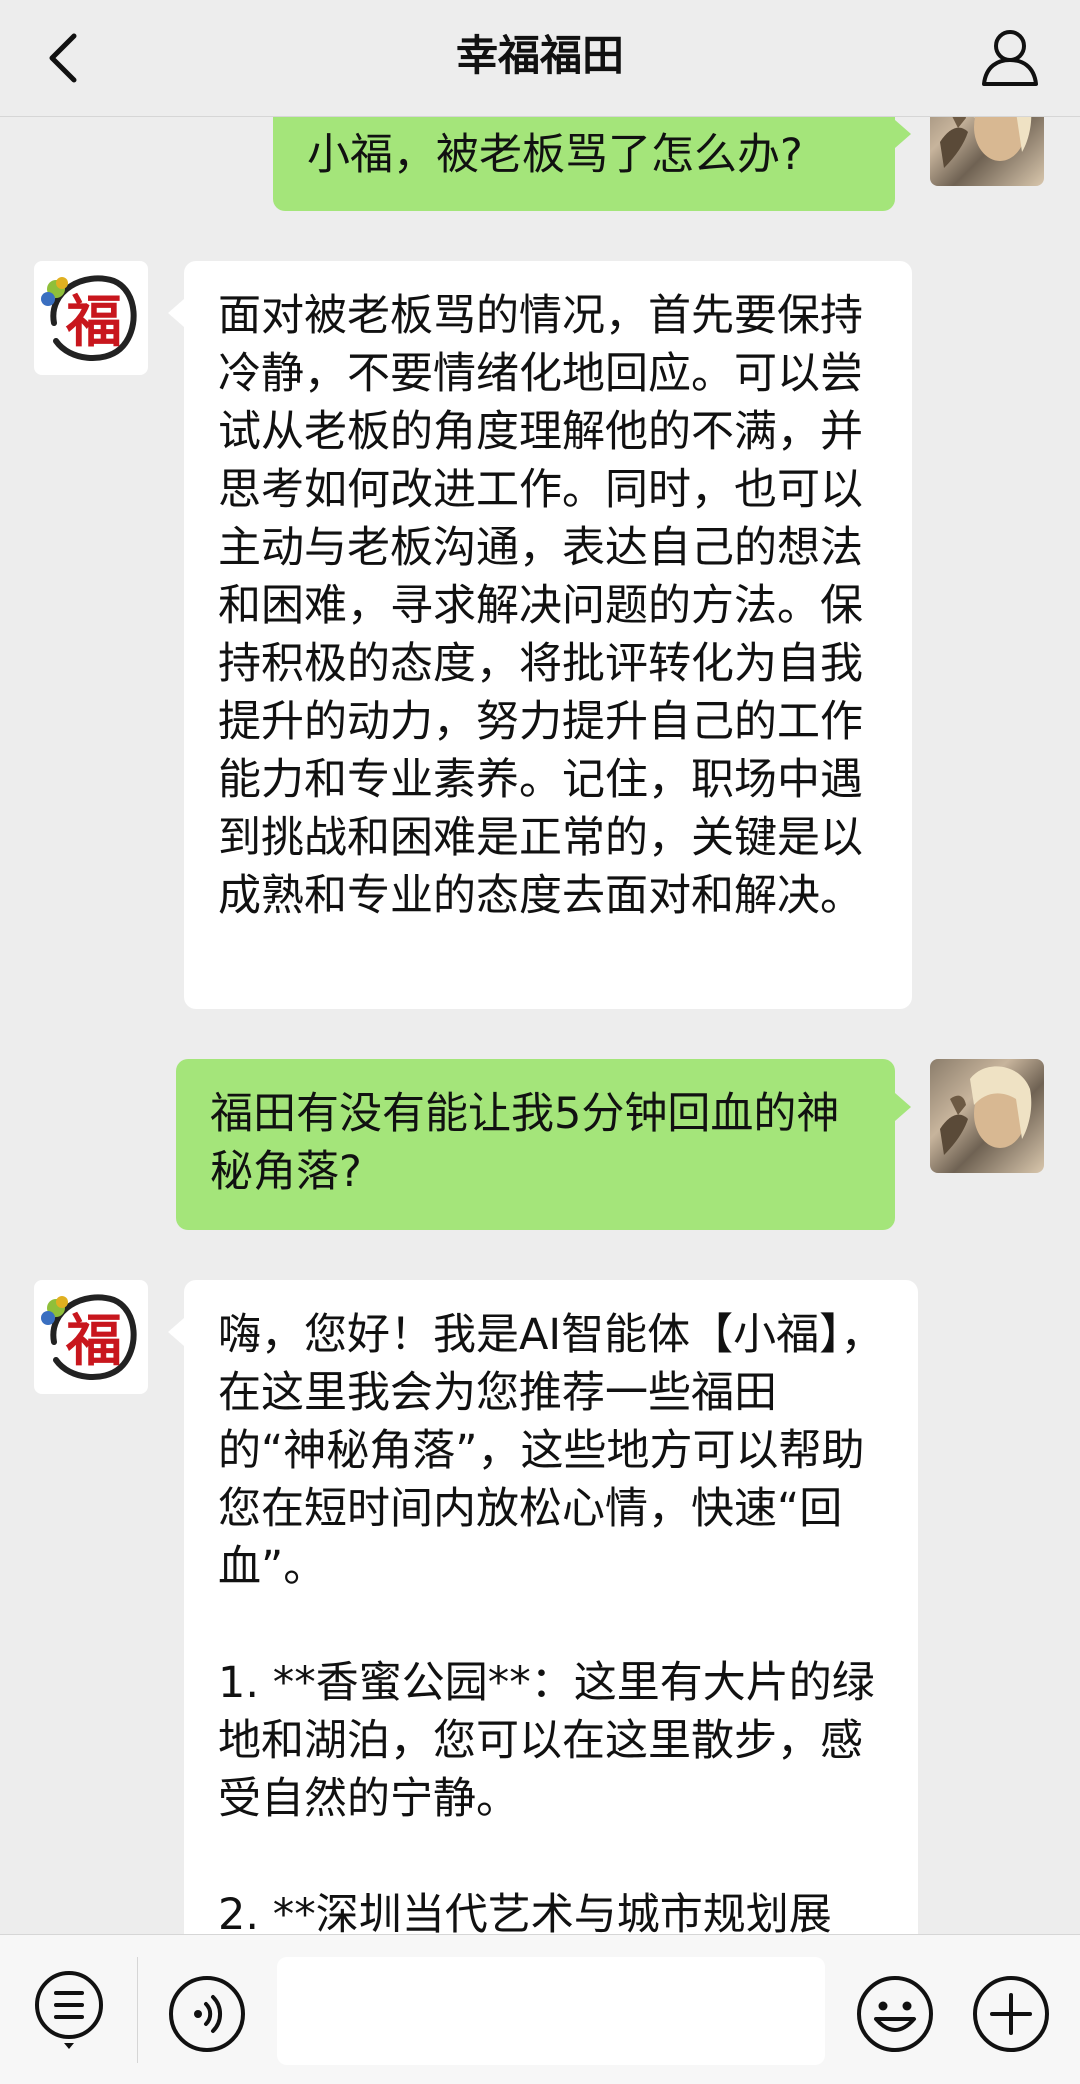 The height and width of the screenshot is (2084, 1080). What do you see at coordinates (895, 2014) in the screenshot?
I see `emoji-icon` at bounding box center [895, 2014].